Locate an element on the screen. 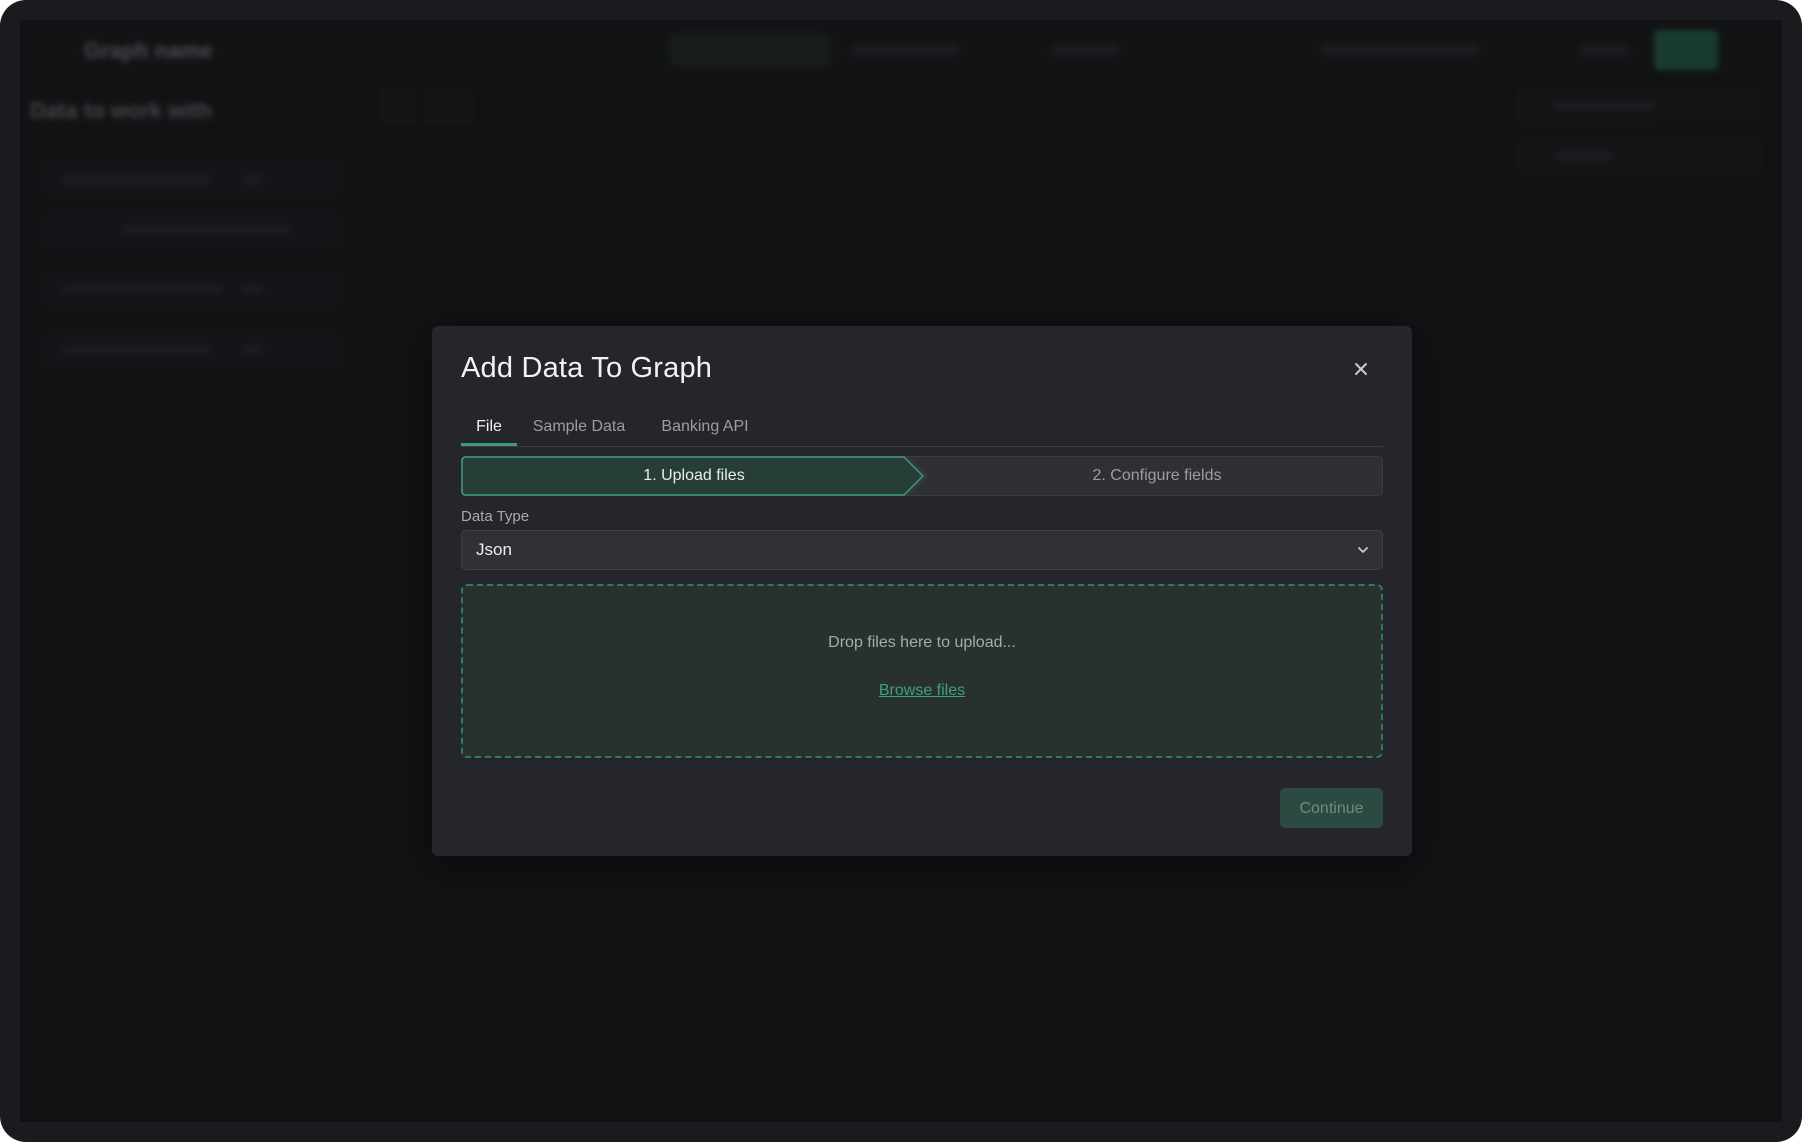 The image size is (1802, 1142). close-button is located at coordinates (1361, 369).